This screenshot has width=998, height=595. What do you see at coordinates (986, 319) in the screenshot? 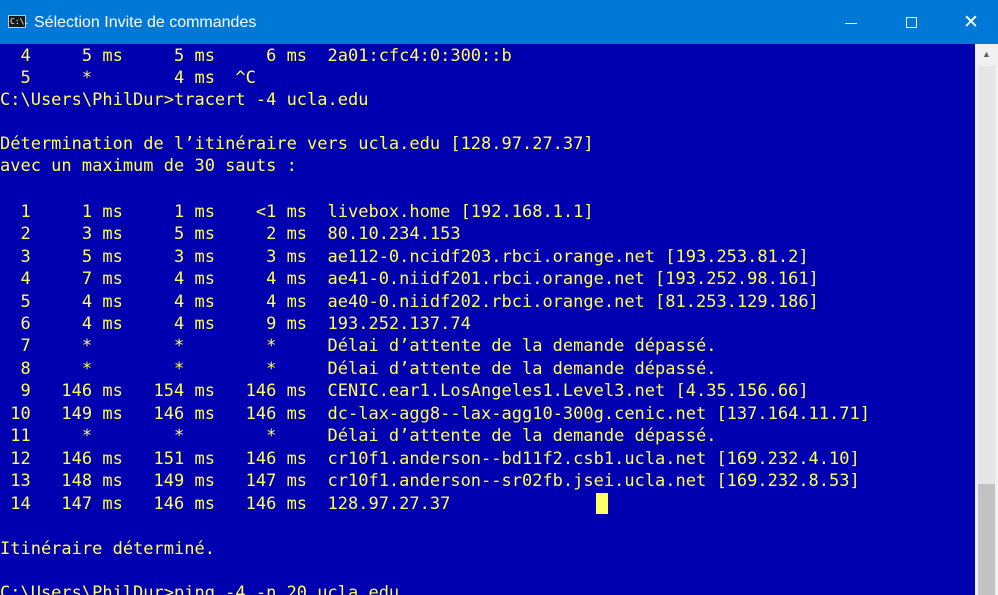
I see `vertical-scrollbar: ▲` at bounding box center [986, 319].